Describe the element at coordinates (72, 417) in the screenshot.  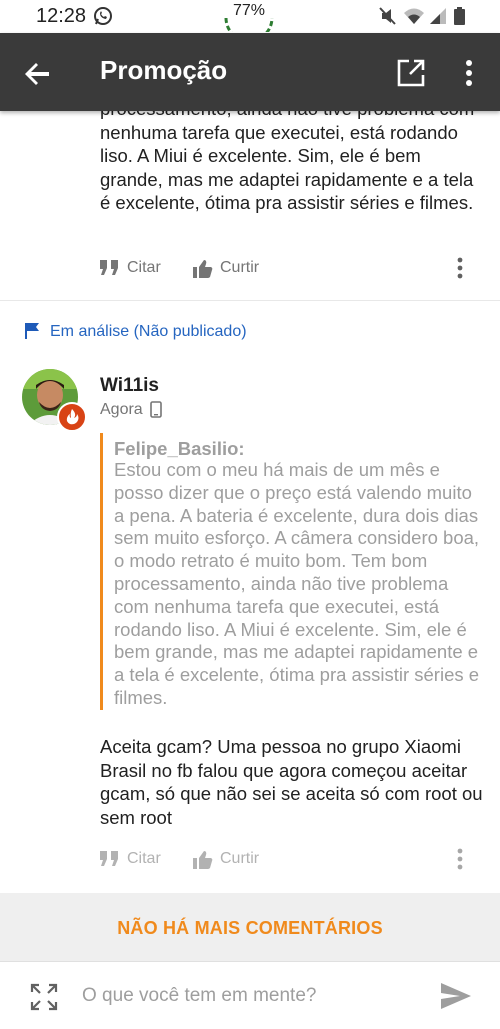
I see `rank-badge-icon` at that location.